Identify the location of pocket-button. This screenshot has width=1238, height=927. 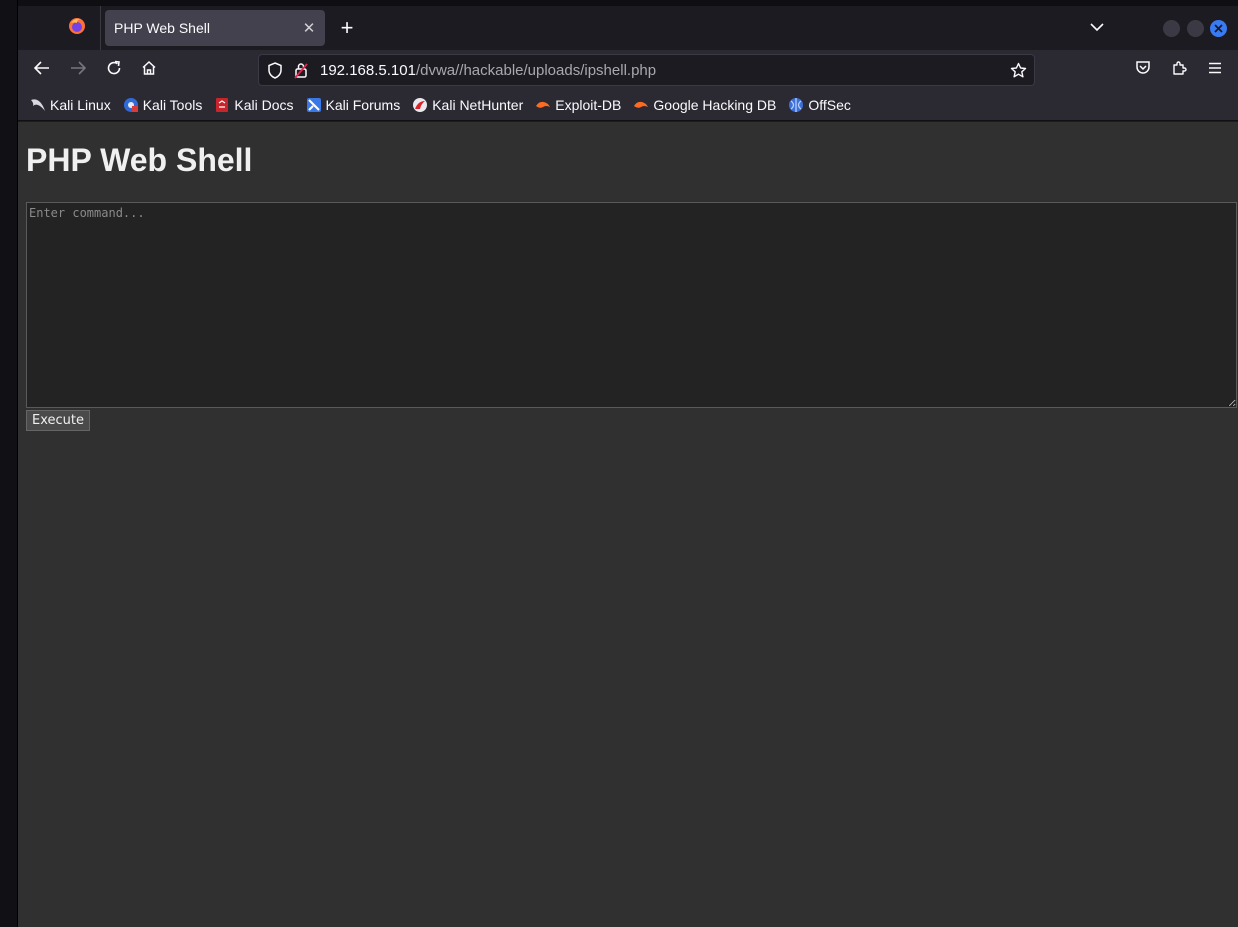
(1143, 70).